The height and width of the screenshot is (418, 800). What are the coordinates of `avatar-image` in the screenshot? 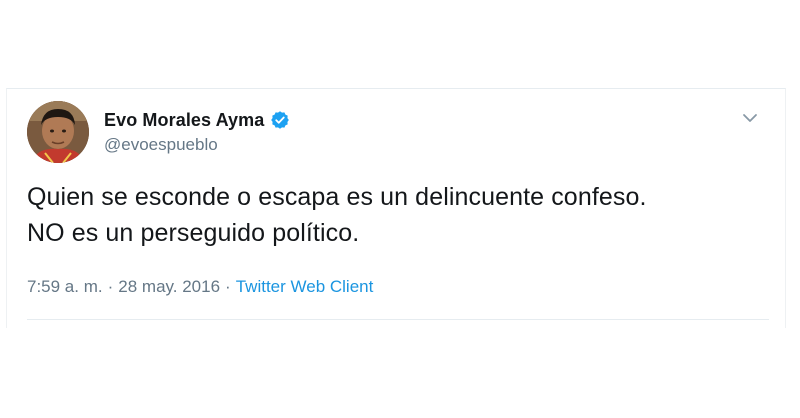 It's located at (58, 132).